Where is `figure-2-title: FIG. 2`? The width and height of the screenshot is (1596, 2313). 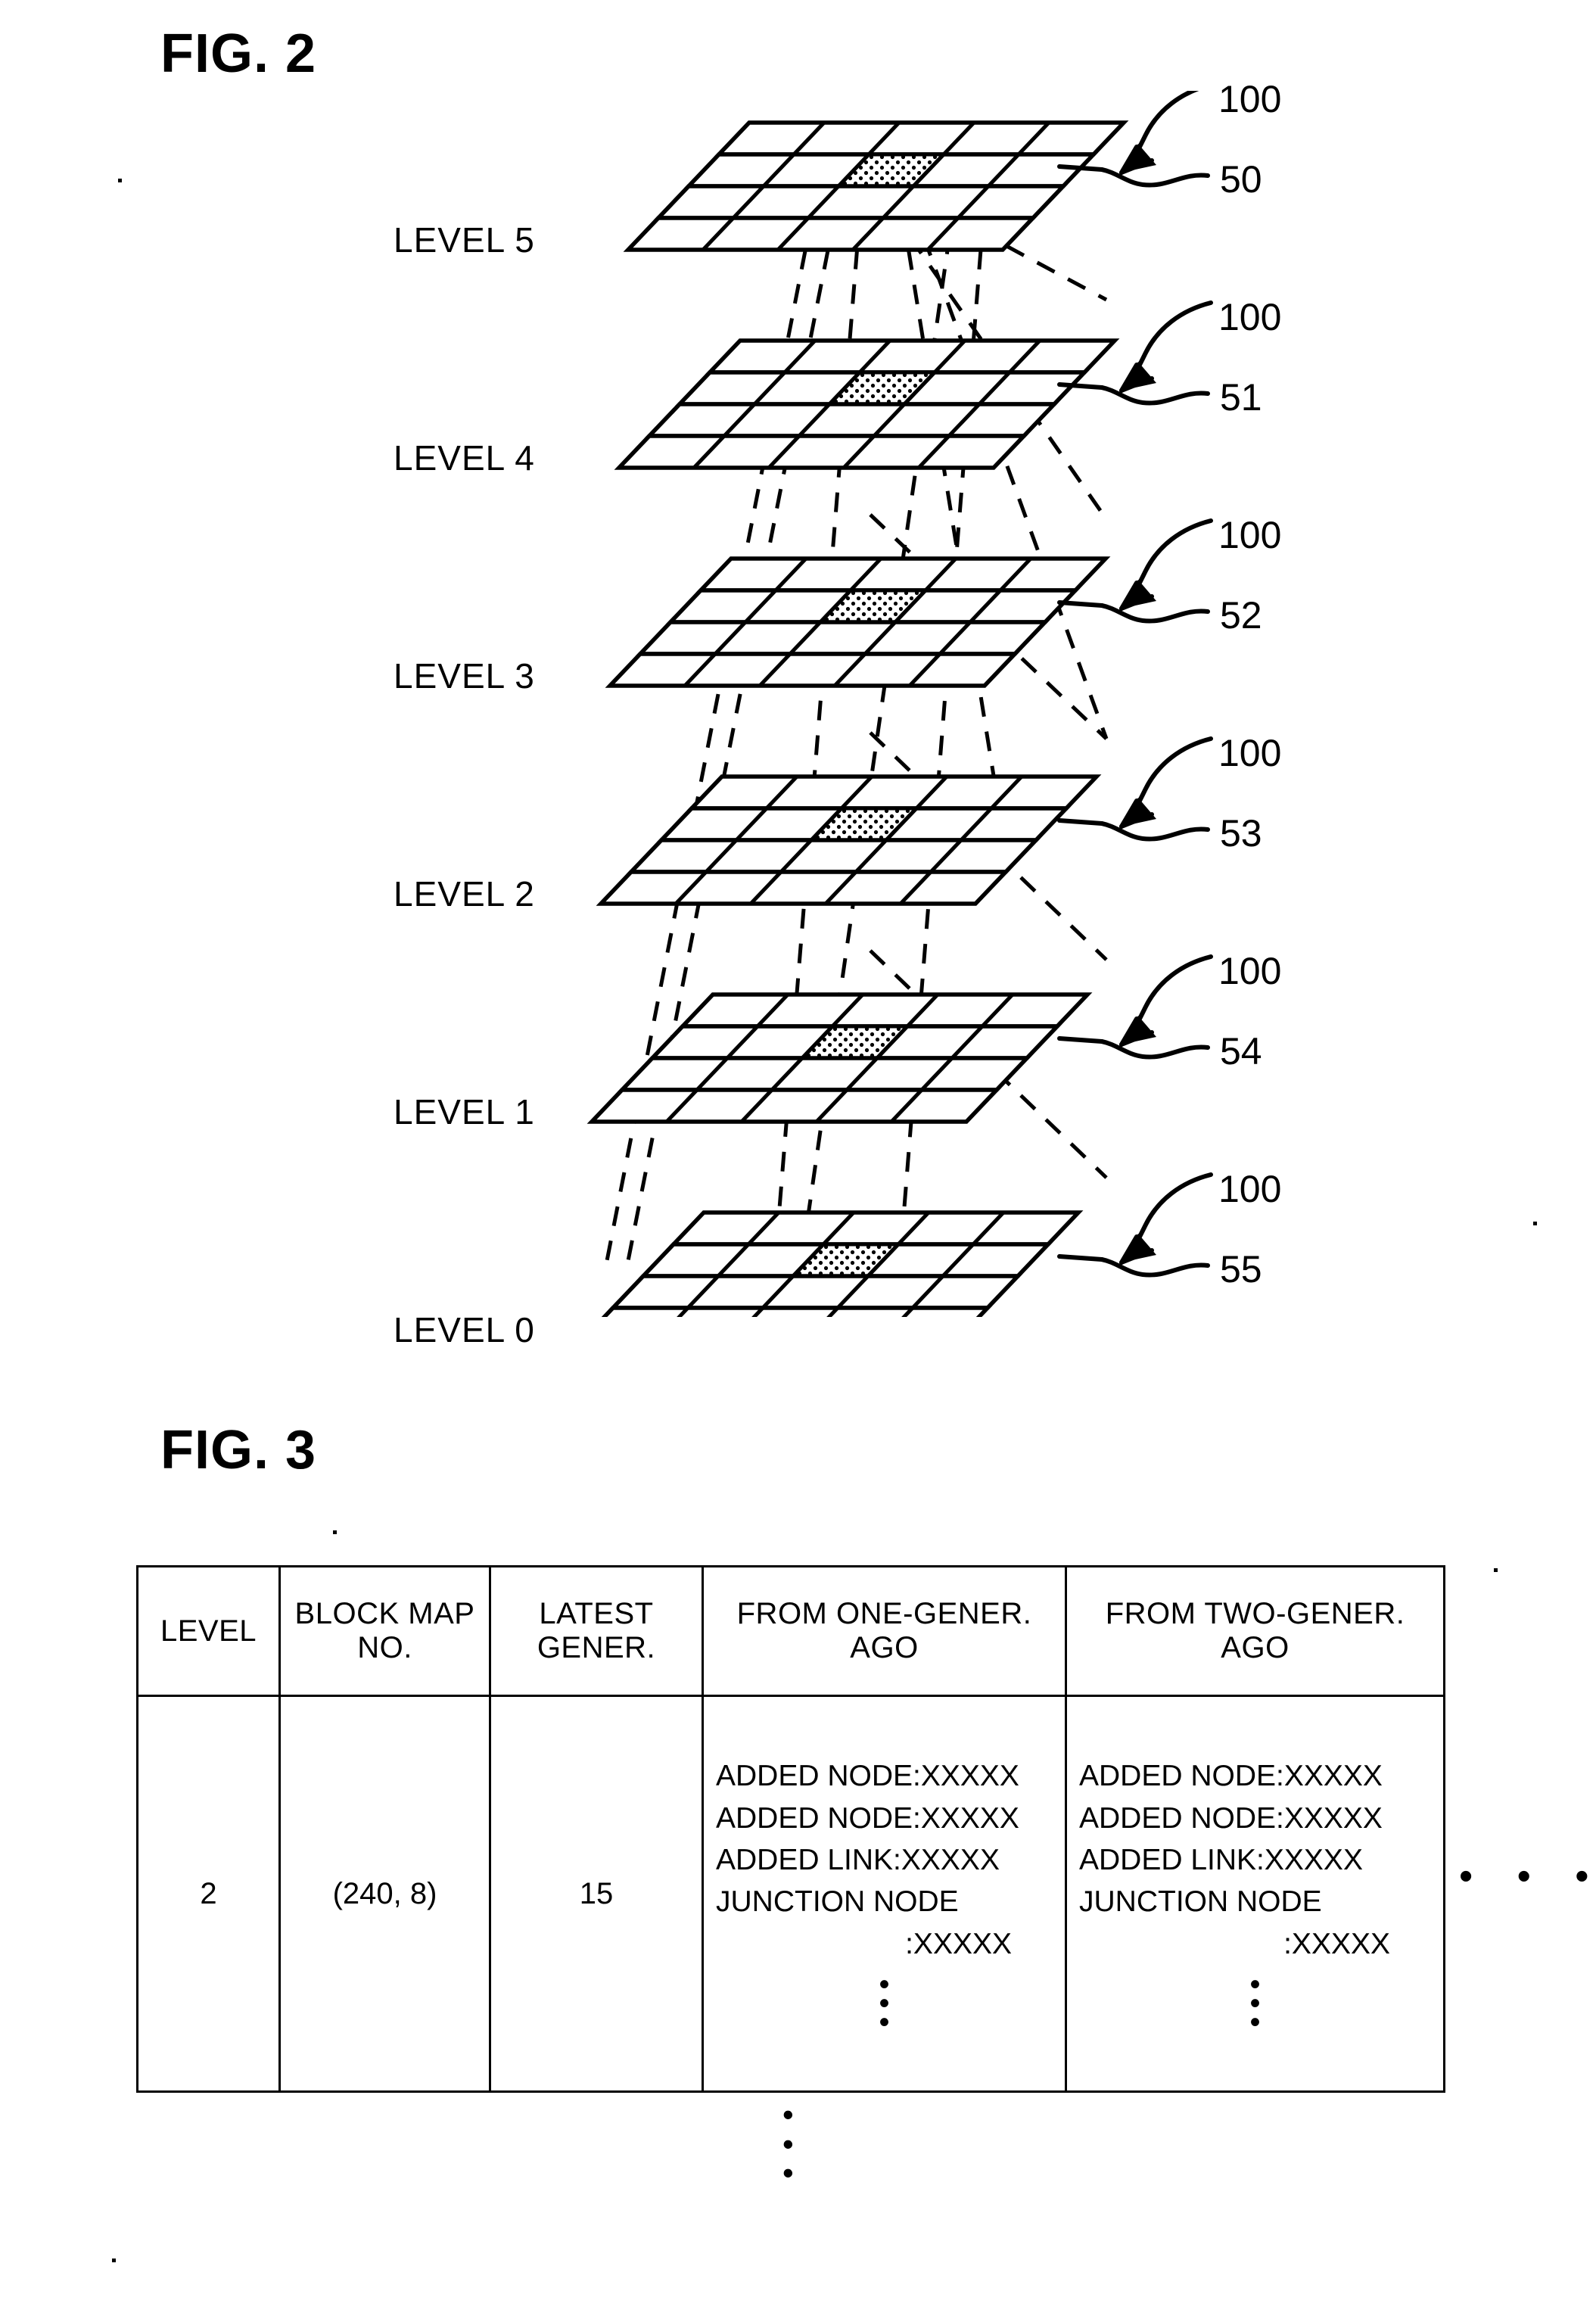
figure-2-title: FIG. 2 is located at coordinates (238, 53).